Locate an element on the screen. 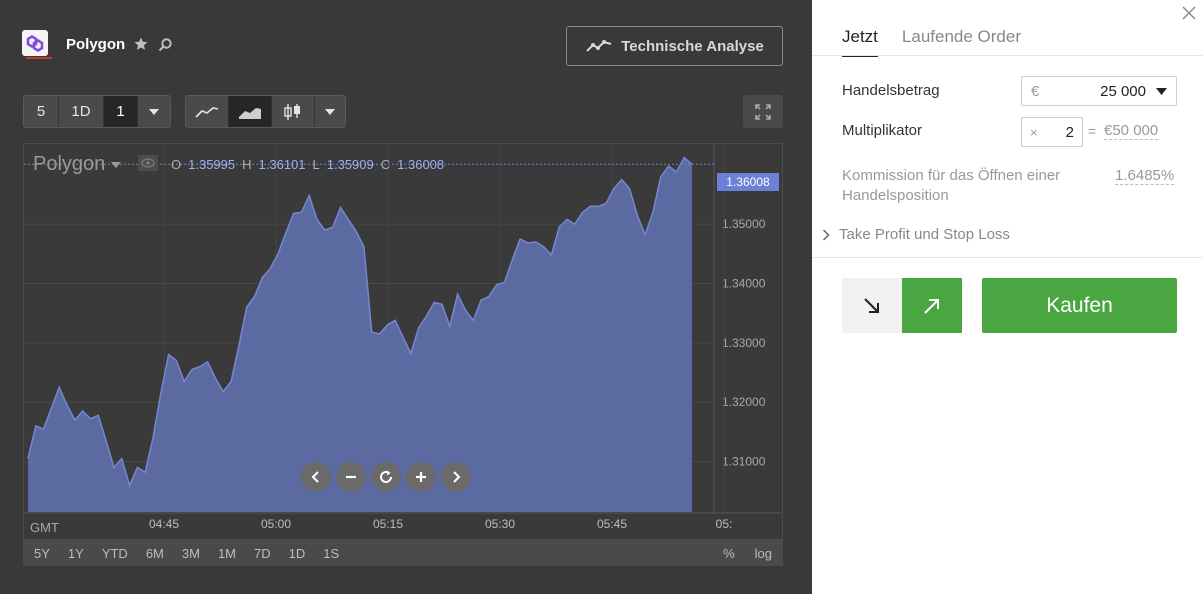  scroll-right-button is located at coordinates (456, 477).